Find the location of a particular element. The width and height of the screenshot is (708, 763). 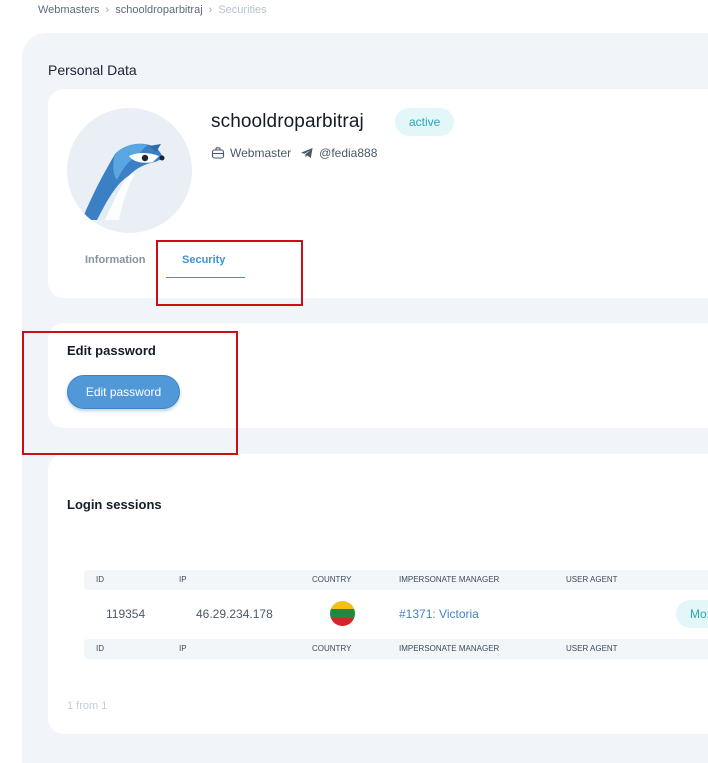

status-badge: active is located at coordinates (425, 122).